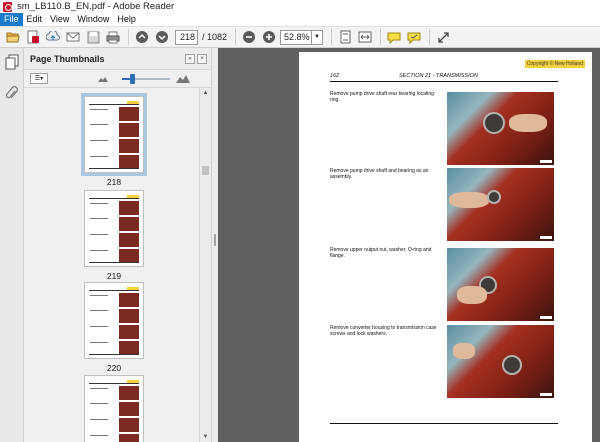  Describe the element at coordinates (114, 276) in the screenshot. I see `thumbnail-label: 219` at that location.